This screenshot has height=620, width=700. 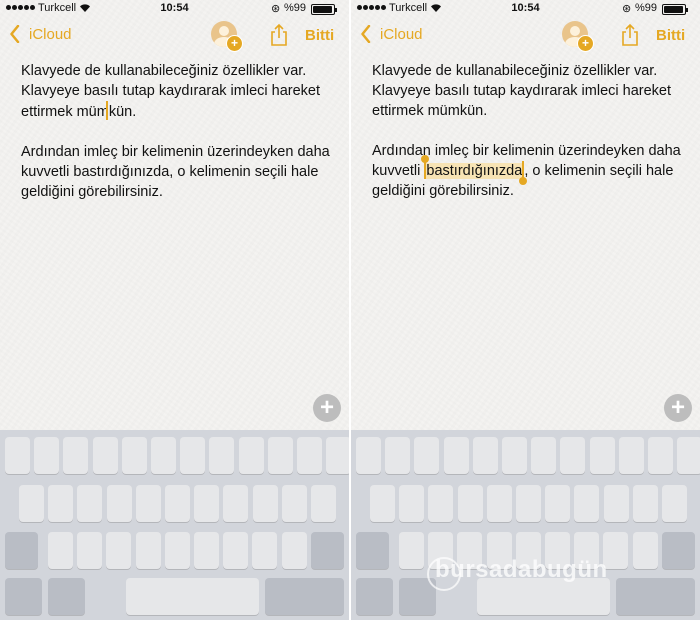 I want to click on watermark: bursadabugün, so click(x=521, y=569).